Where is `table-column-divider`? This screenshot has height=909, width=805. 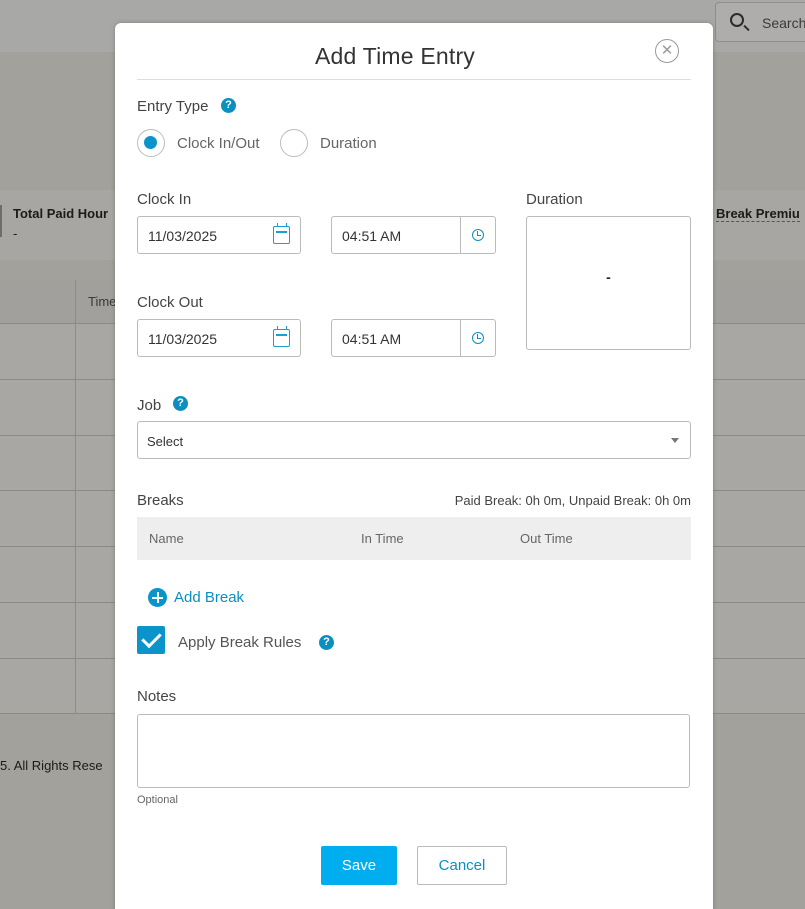 table-column-divider is located at coordinates (75, 497).